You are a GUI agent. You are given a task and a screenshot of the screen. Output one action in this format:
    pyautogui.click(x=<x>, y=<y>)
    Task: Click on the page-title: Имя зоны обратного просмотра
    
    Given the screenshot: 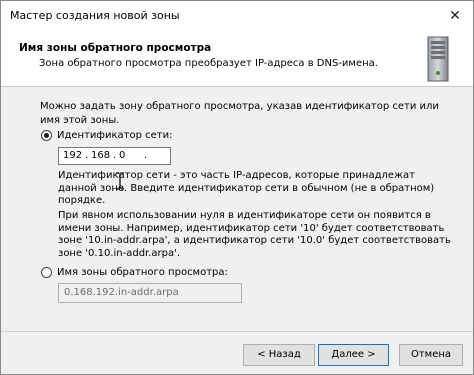 What is the action you would take?
    pyautogui.click(x=115, y=48)
    